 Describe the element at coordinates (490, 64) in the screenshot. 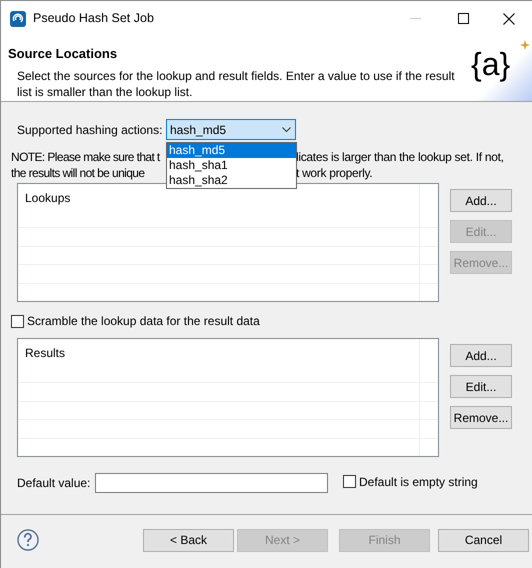

I see `logo-text: {a}` at that location.